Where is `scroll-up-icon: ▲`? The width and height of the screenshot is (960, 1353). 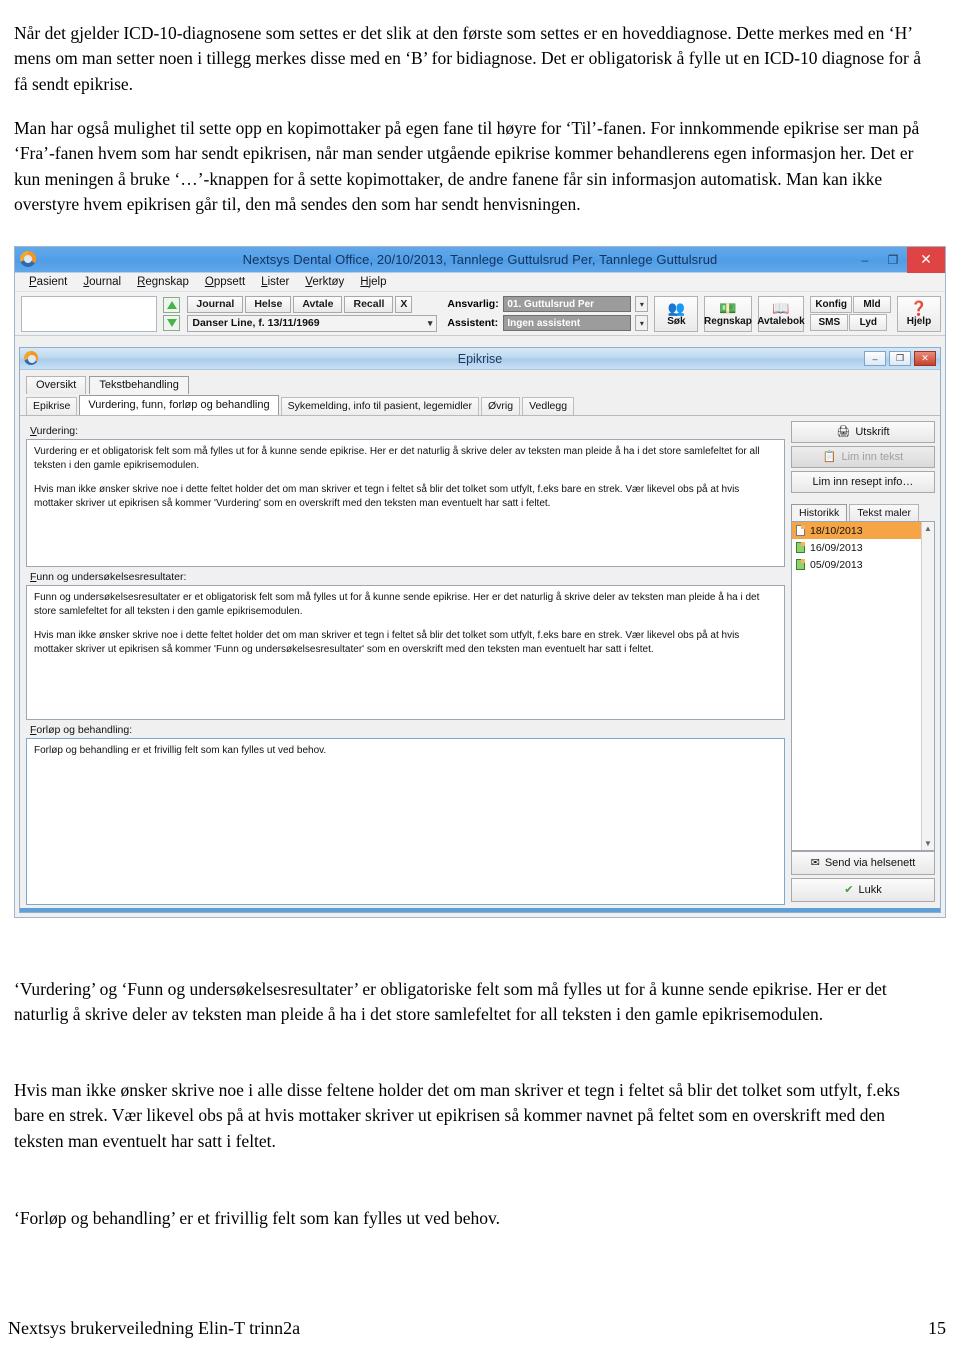
scroll-up-icon: ▲ is located at coordinates (928, 528).